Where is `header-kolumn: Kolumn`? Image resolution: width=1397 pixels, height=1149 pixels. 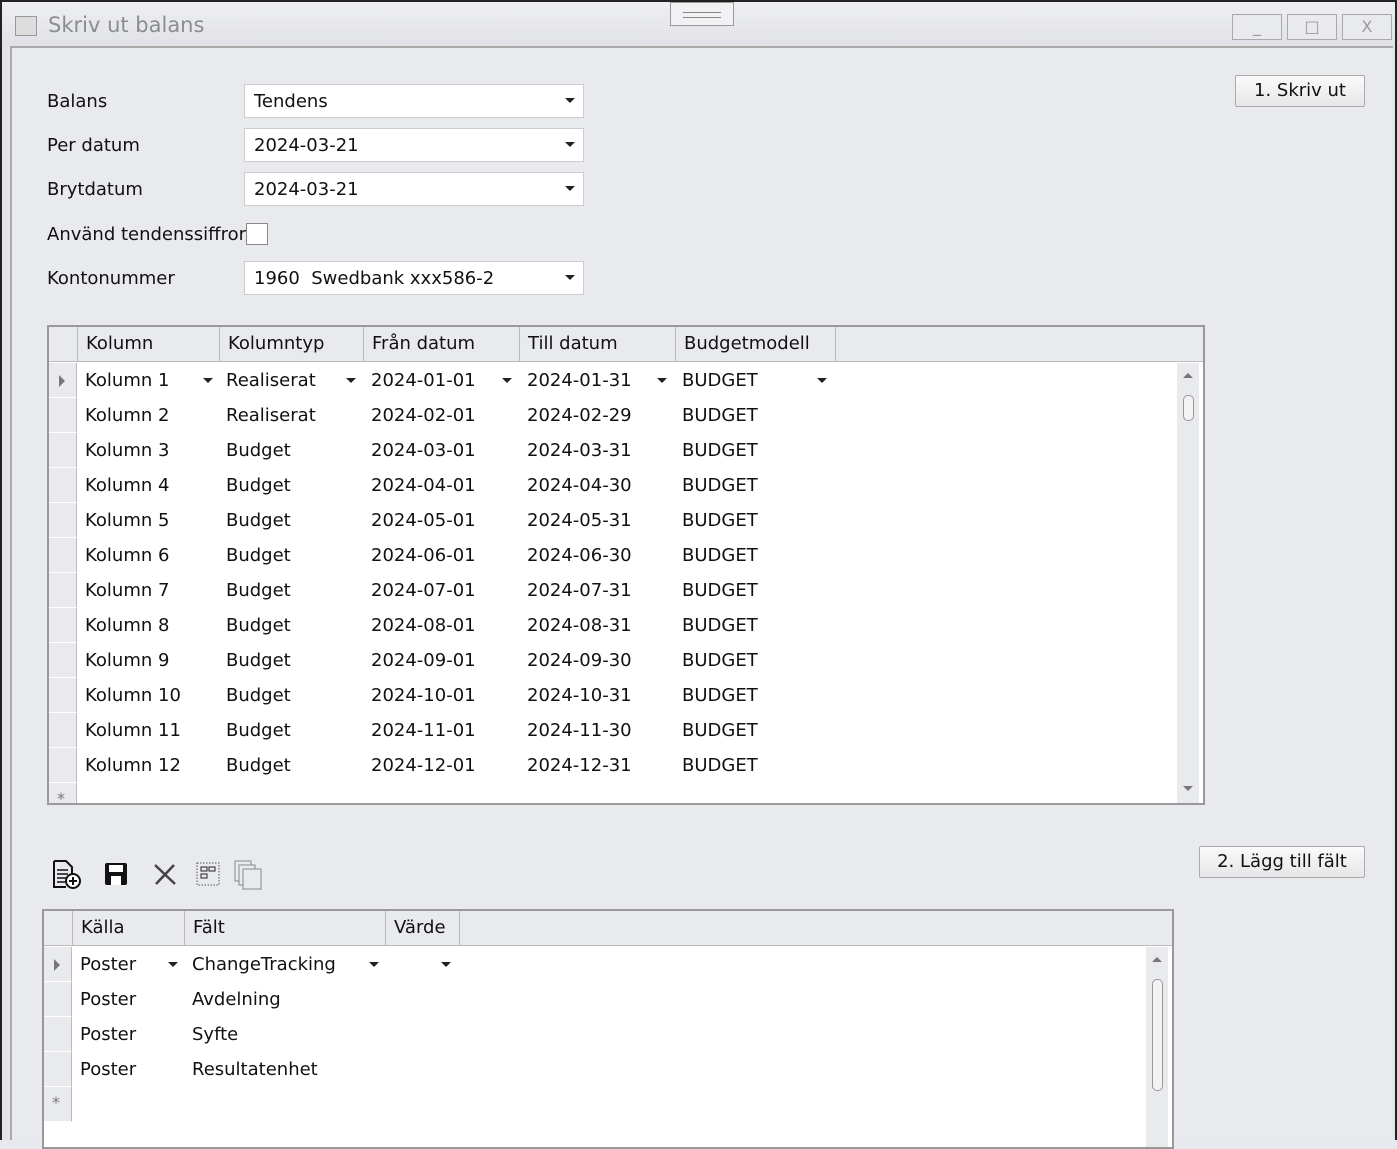 header-kolumn: Kolumn is located at coordinates (149, 344).